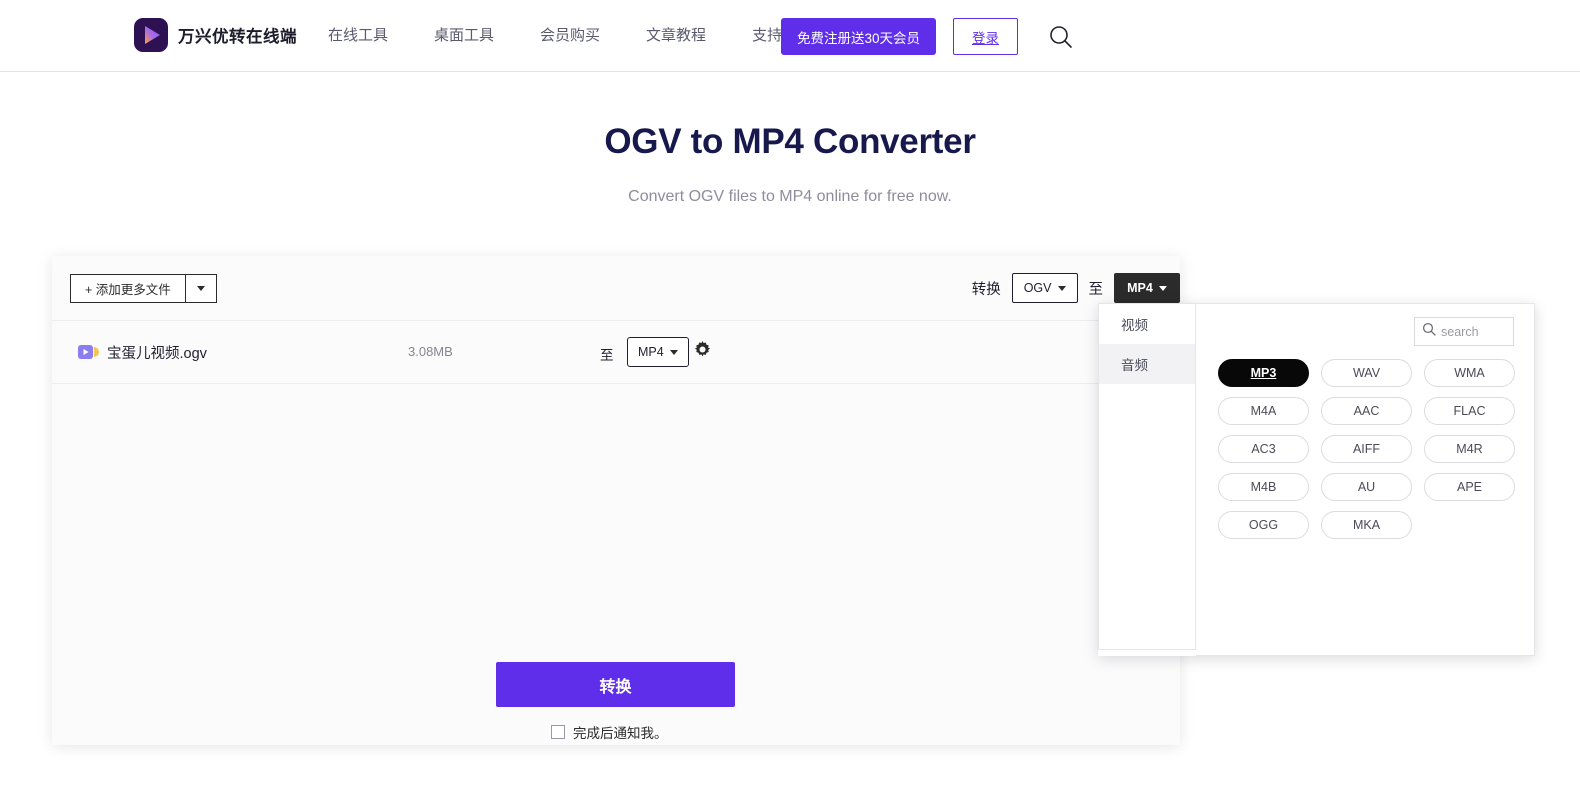 The image size is (1580, 802). Describe the element at coordinates (1263, 449) in the screenshot. I see `format-pill-ac3: AC3` at that location.